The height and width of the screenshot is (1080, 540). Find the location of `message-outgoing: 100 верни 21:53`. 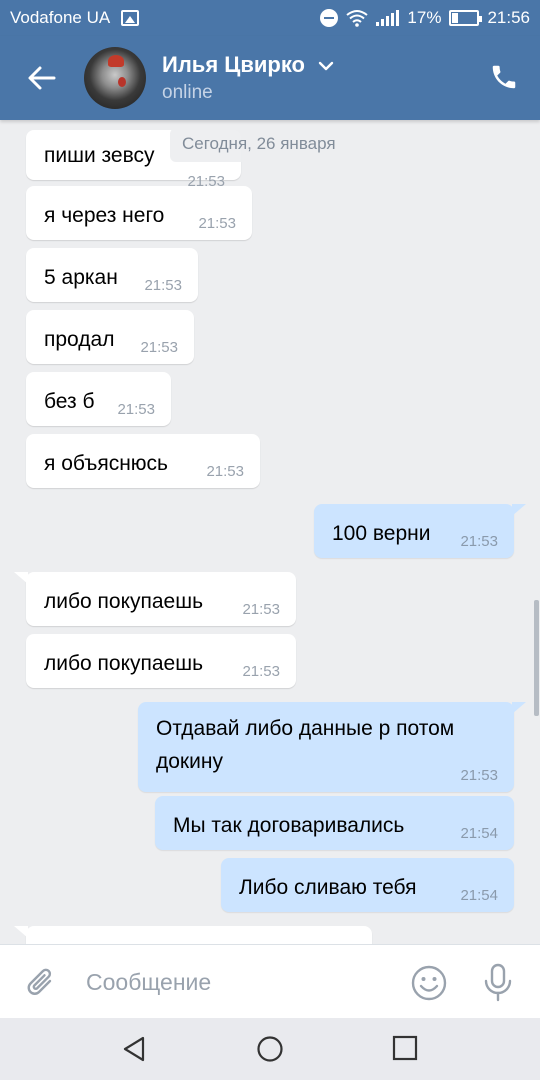

message-outgoing: 100 верни 21:53 is located at coordinates (420, 531).